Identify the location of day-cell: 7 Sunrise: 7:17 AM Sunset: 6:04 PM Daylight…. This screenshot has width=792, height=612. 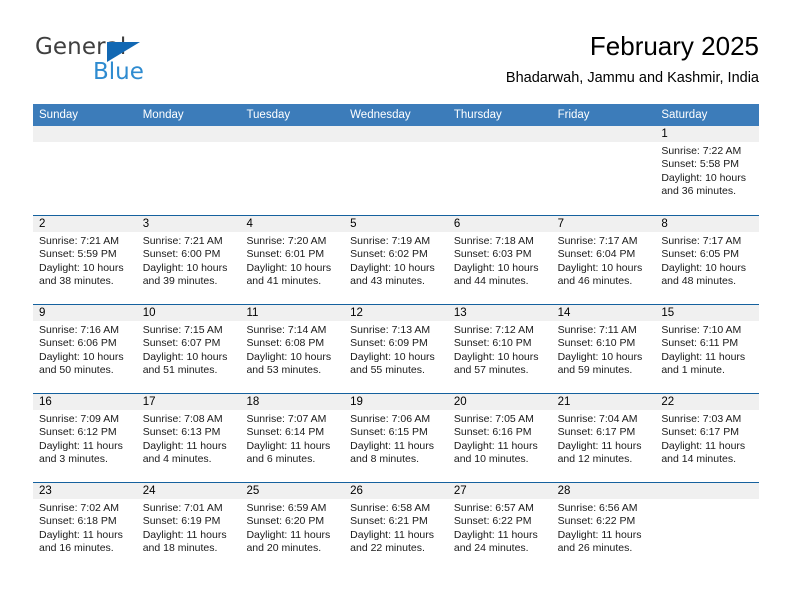
(603, 260).